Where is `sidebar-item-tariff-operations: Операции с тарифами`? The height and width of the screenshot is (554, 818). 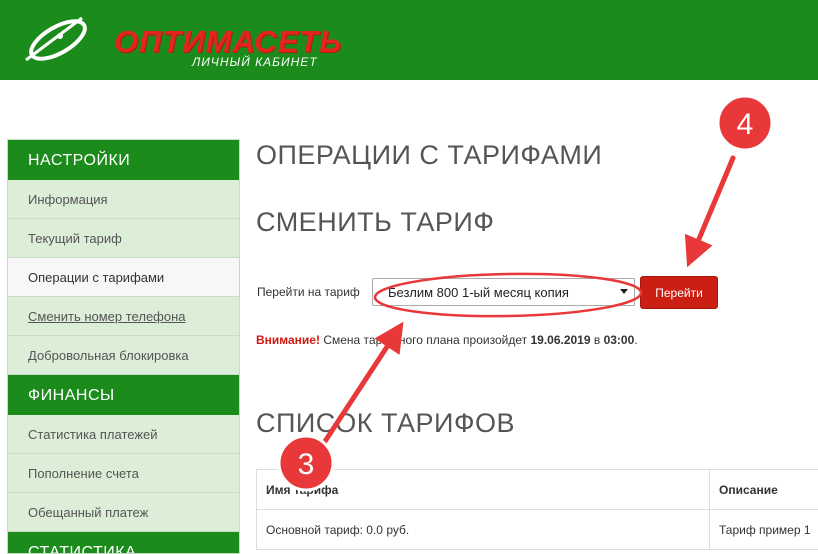
sidebar-item-tariff-operations: Операции с тарифами is located at coordinates (123, 277).